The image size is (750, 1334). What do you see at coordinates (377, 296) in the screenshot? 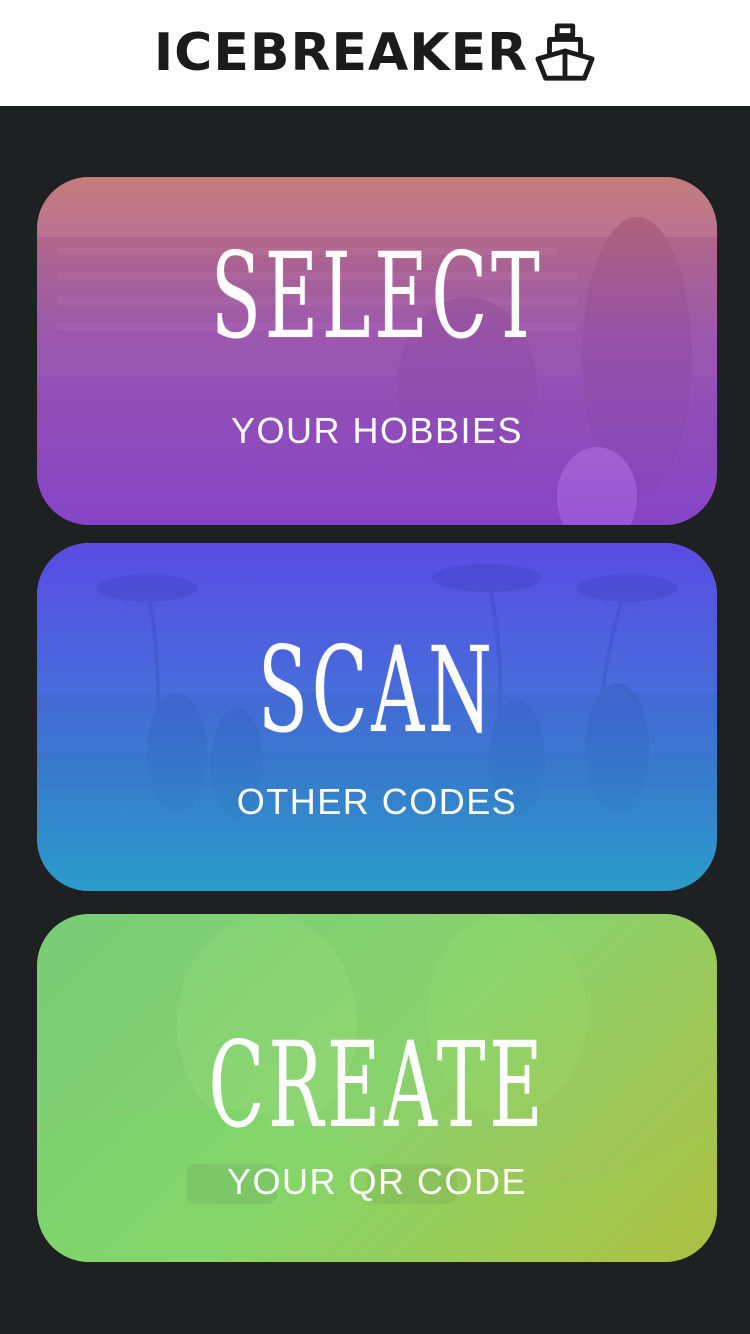
I see `select-title: SELECT` at bounding box center [377, 296].